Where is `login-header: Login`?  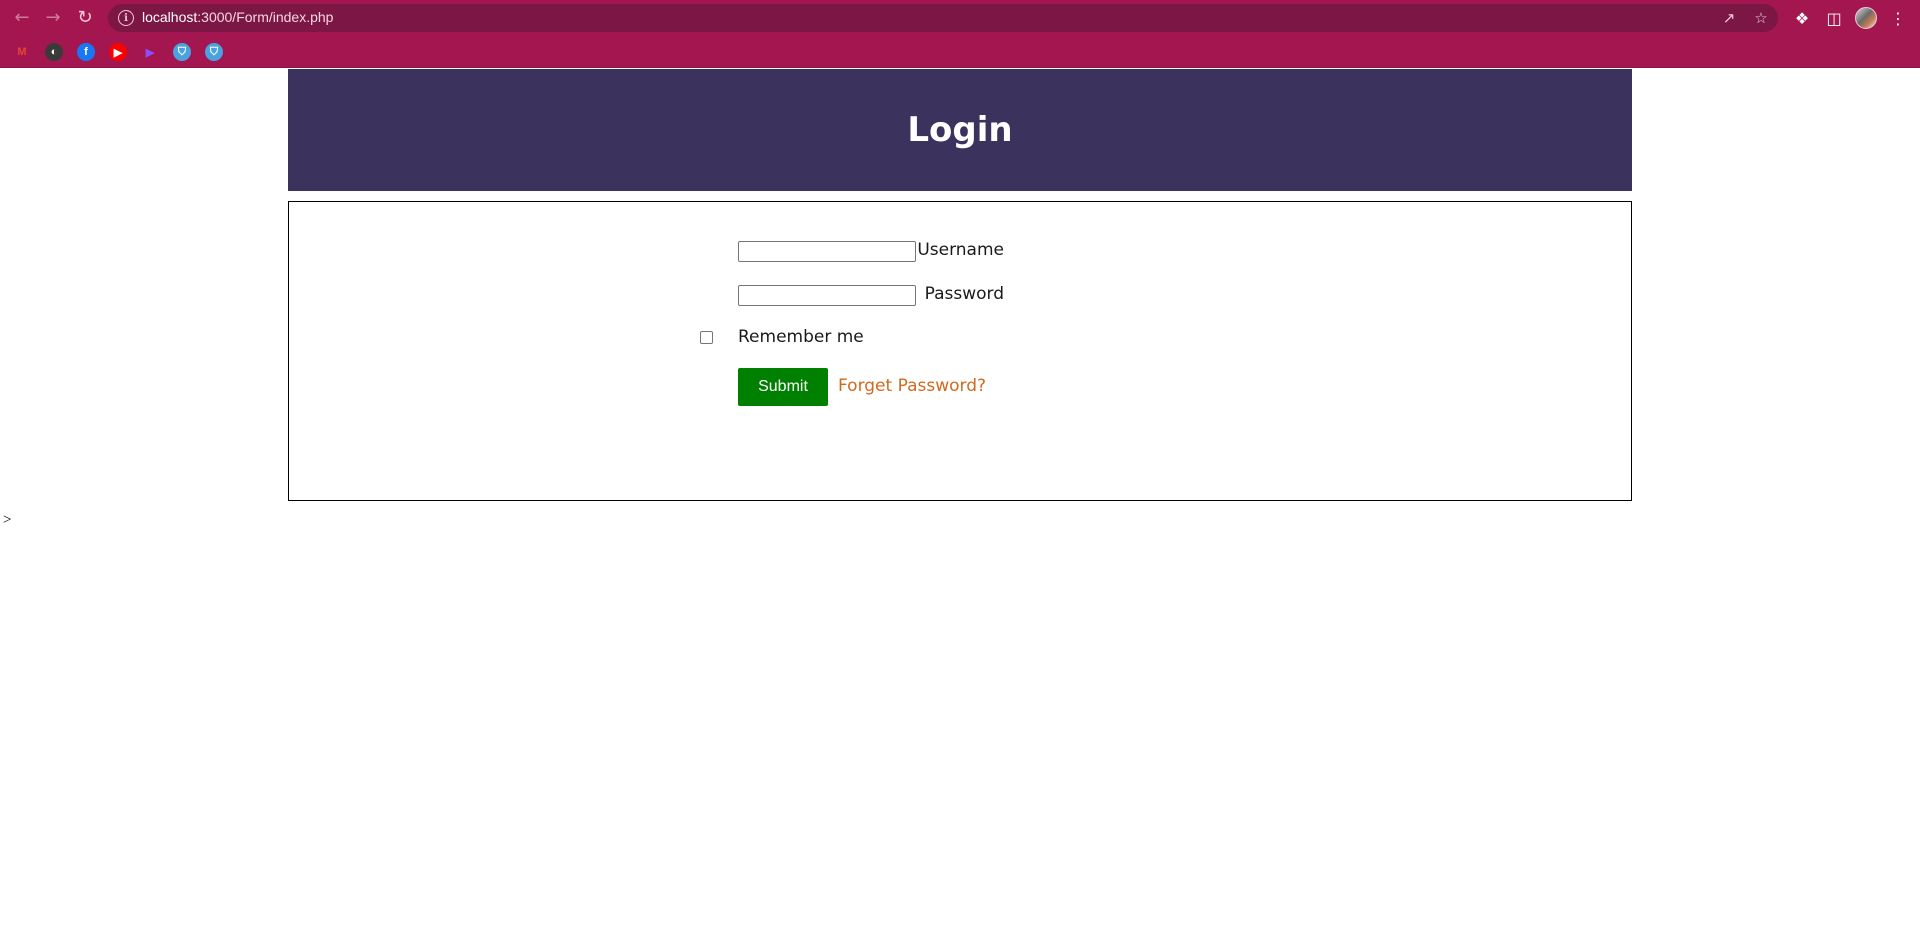
login-header: Login is located at coordinates (960, 130).